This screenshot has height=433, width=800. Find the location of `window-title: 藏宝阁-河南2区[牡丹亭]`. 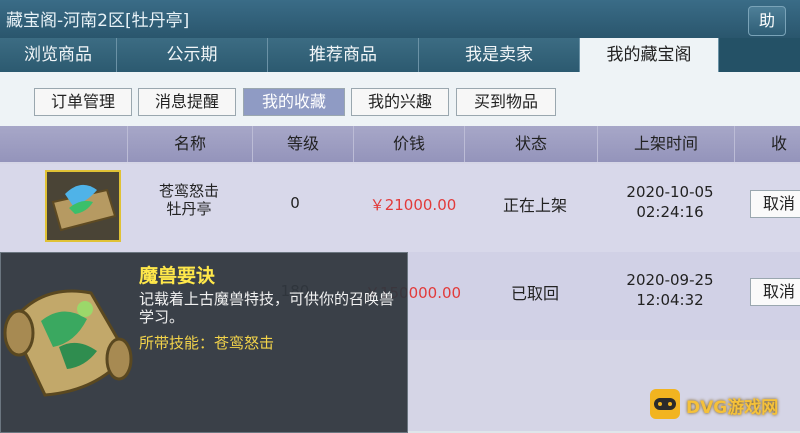

window-title: 藏宝阁-河南2区[牡丹亭] is located at coordinates (98, 21).